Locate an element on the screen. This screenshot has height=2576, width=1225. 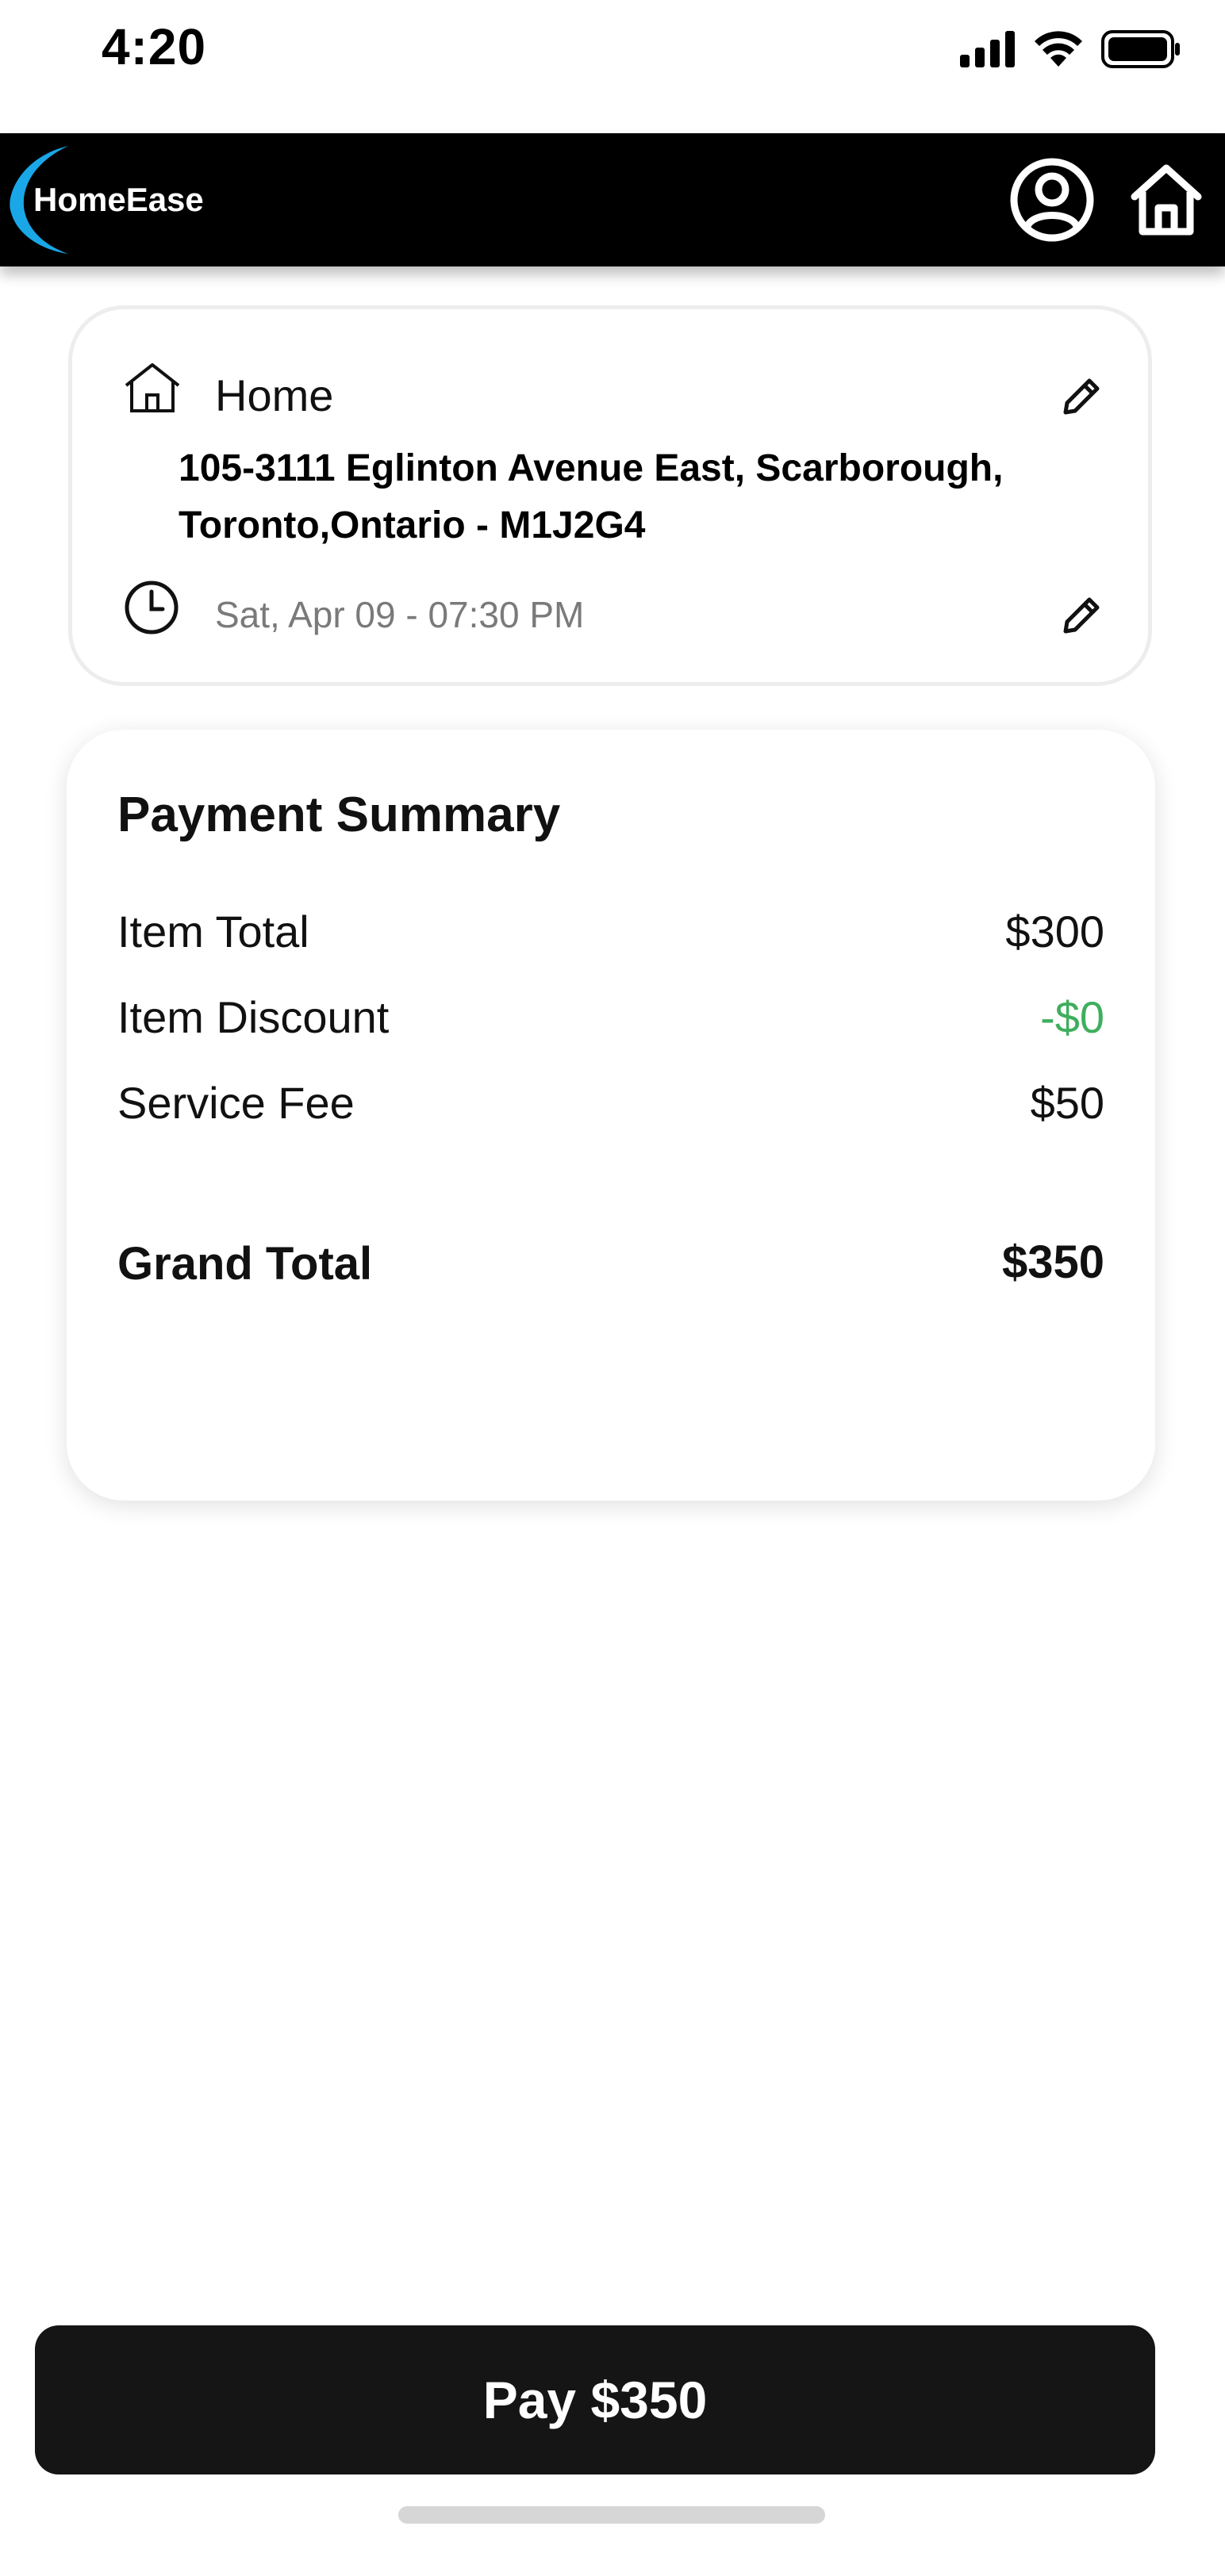
profile-button is located at coordinates (1052, 200).